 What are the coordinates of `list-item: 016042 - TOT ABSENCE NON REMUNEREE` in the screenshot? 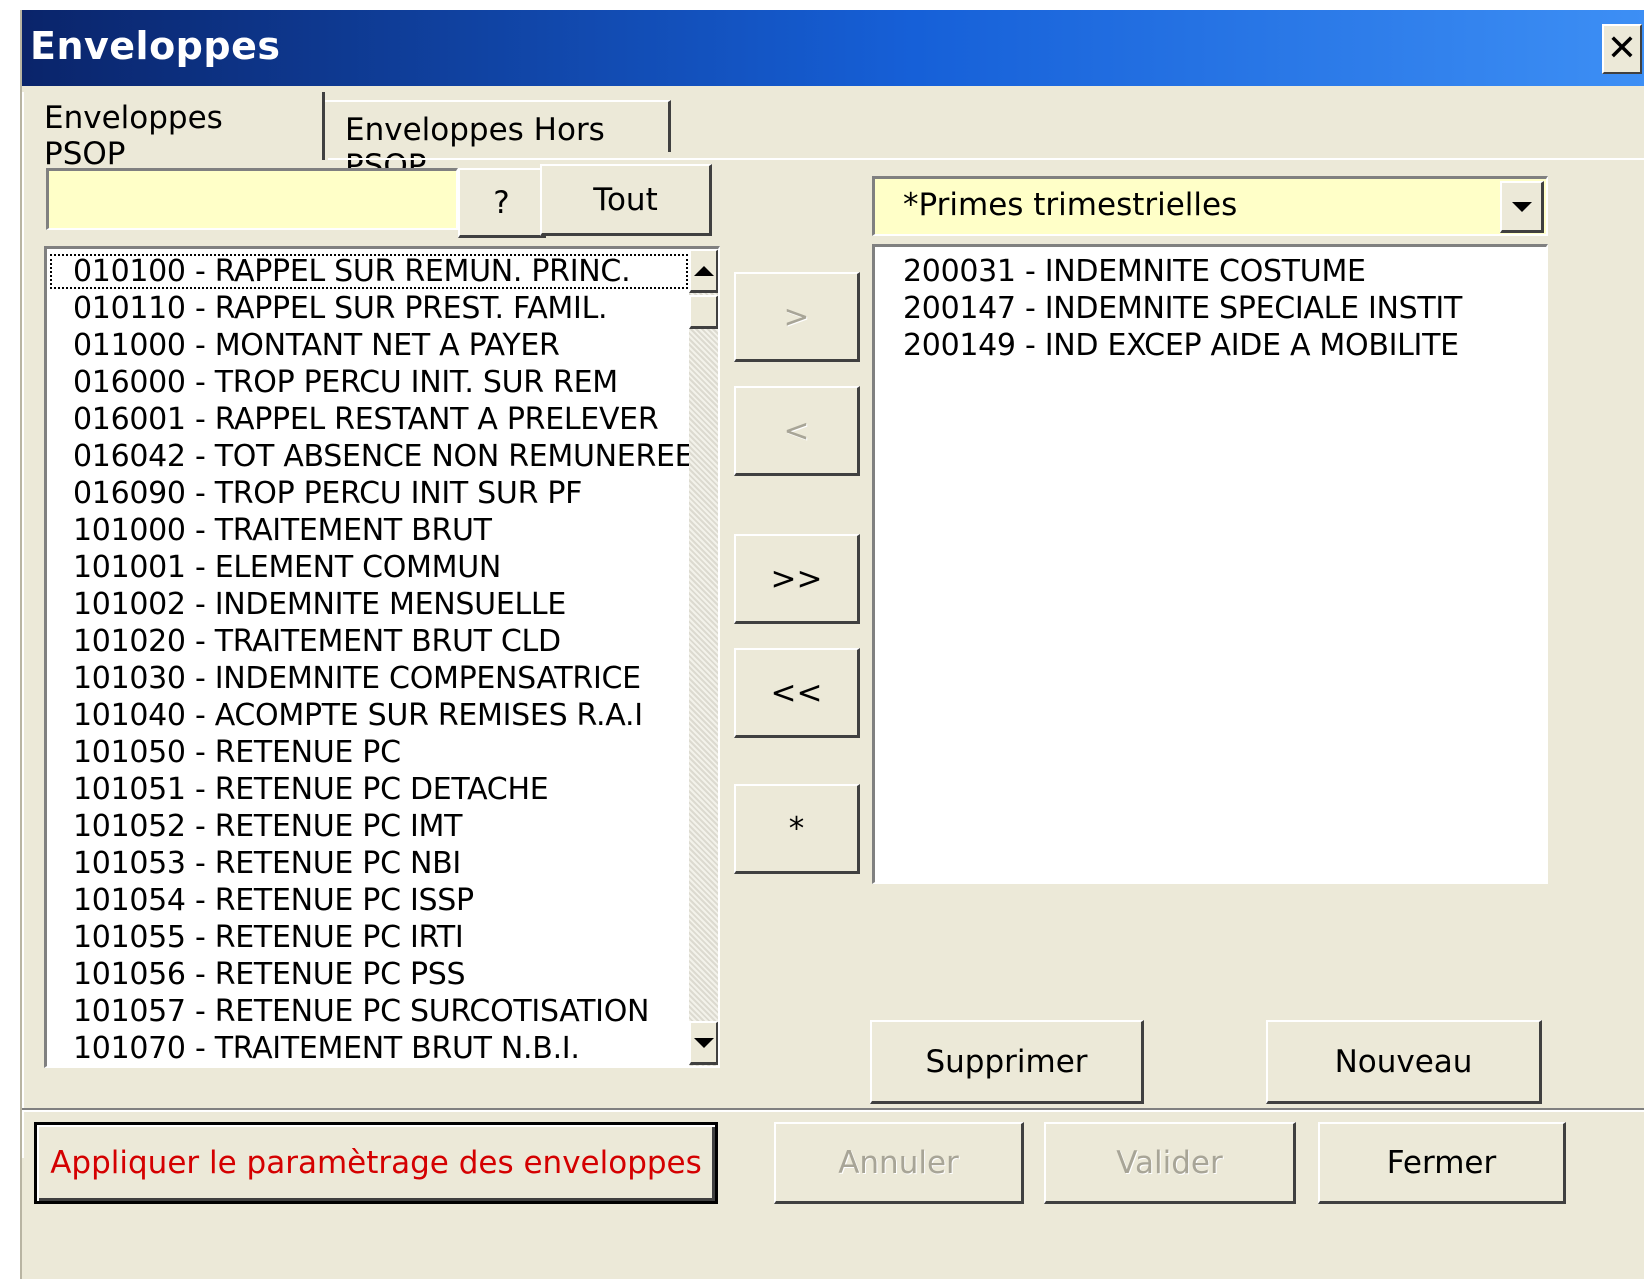 It's located at (383, 456).